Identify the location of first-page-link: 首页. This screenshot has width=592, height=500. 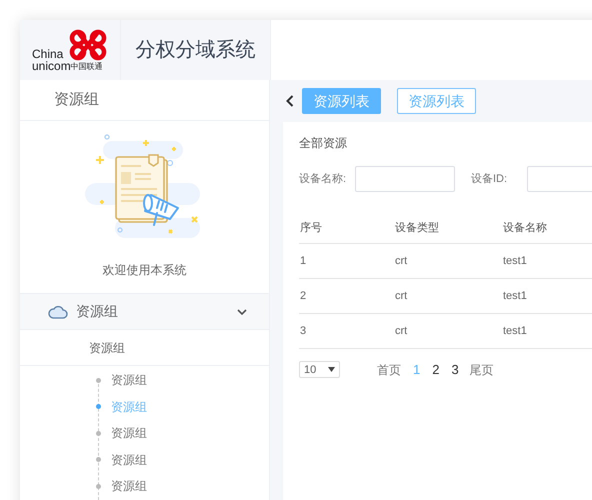
(389, 369).